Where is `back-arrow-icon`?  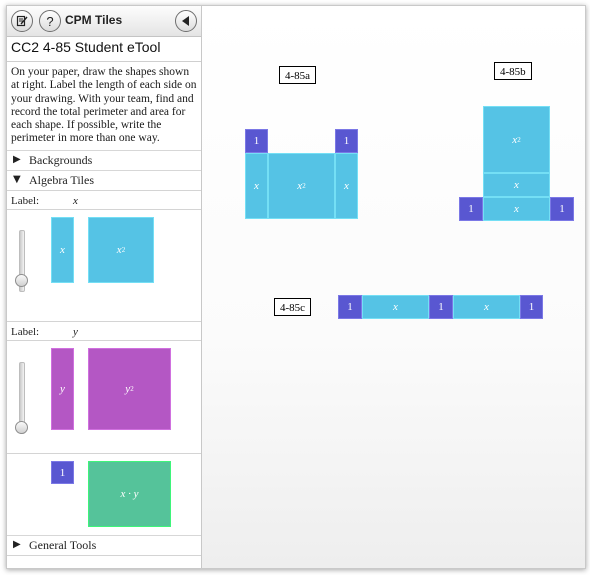 back-arrow-icon is located at coordinates (186, 21).